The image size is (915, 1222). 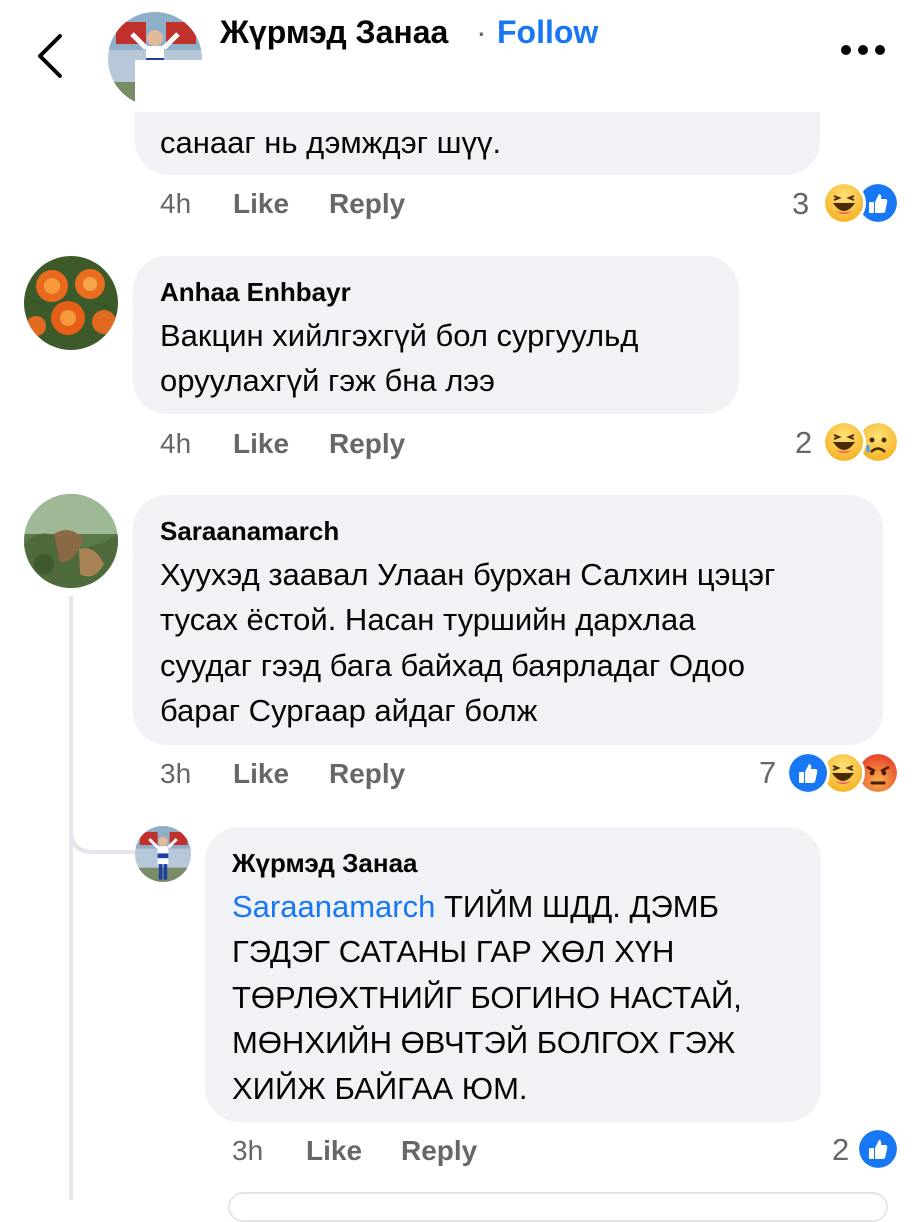 I want to click on mention-link: Saraanamarch, so click(x=333, y=906).